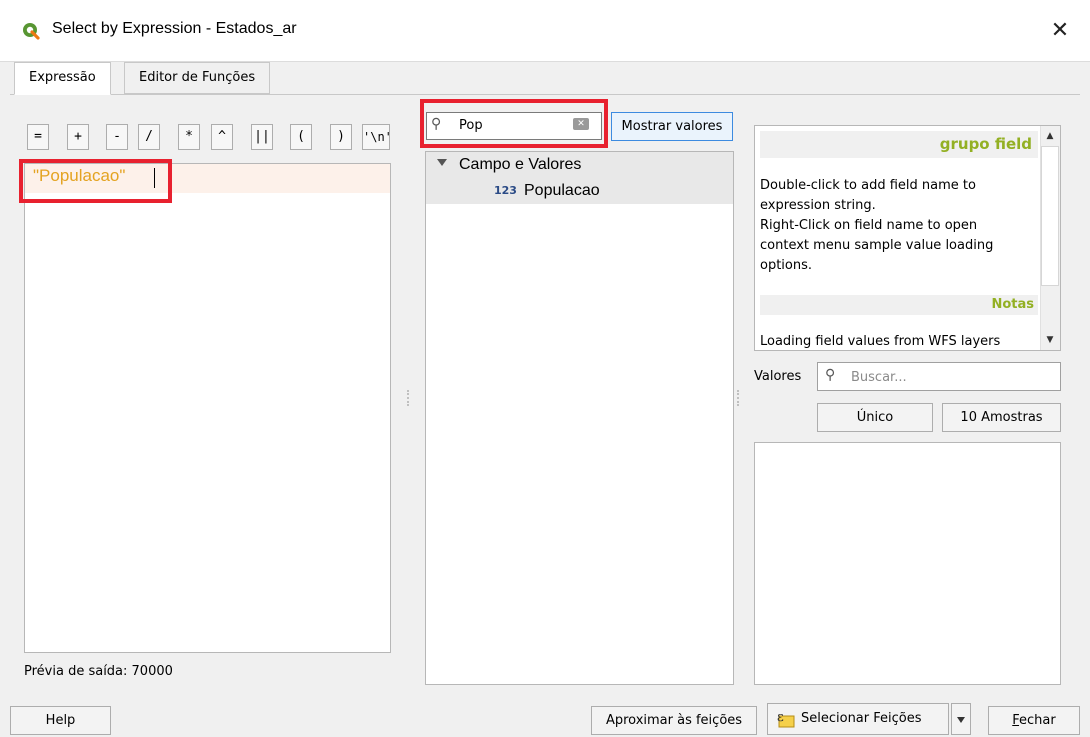  What do you see at coordinates (985, 144) in the screenshot?
I see `help-title: grupo field` at bounding box center [985, 144].